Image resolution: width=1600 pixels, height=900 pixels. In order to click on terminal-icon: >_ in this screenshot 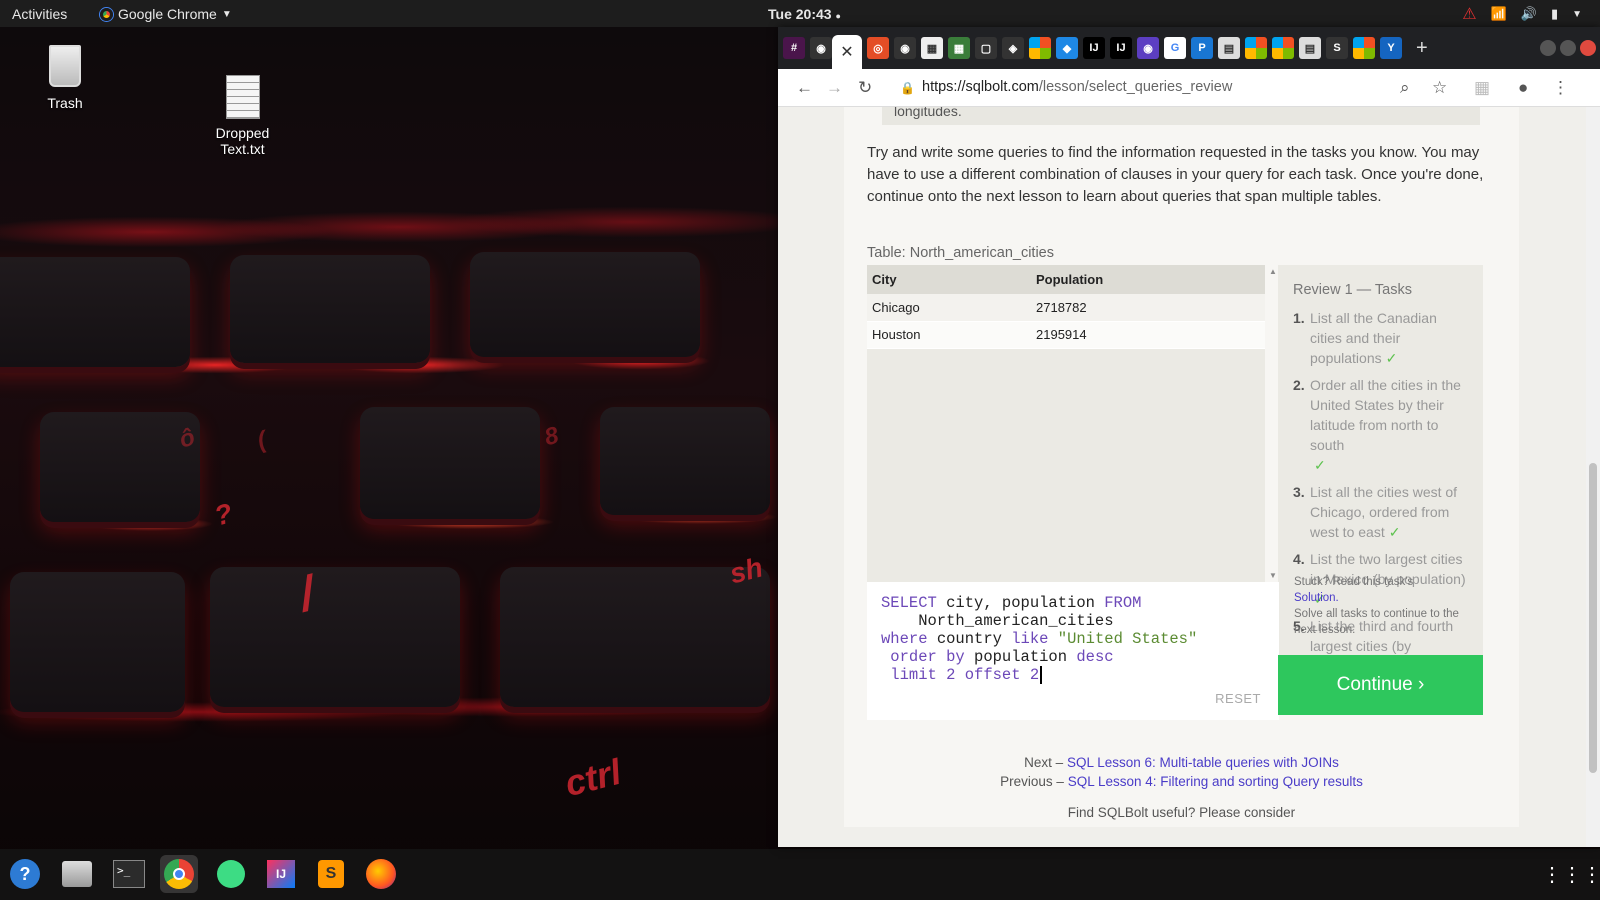, I will do `click(129, 874)`.